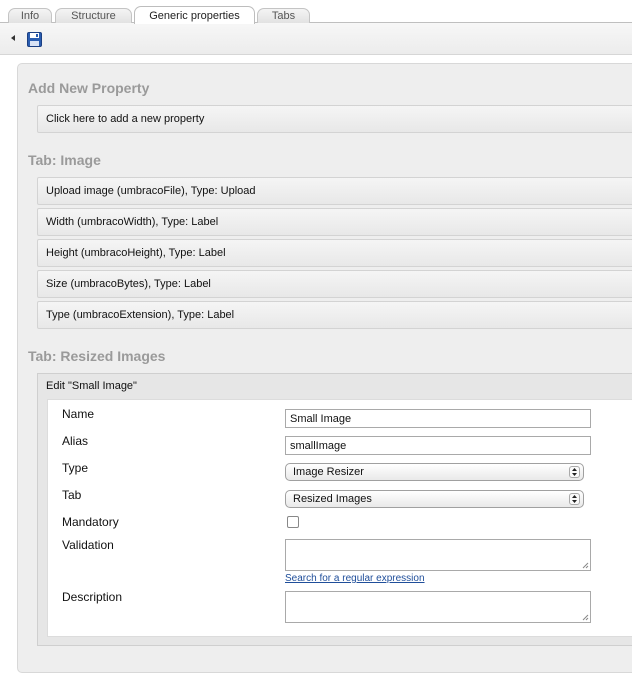 The width and height of the screenshot is (632, 673). Describe the element at coordinates (13, 38) in the screenshot. I see `back-arrow-icon` at that location.